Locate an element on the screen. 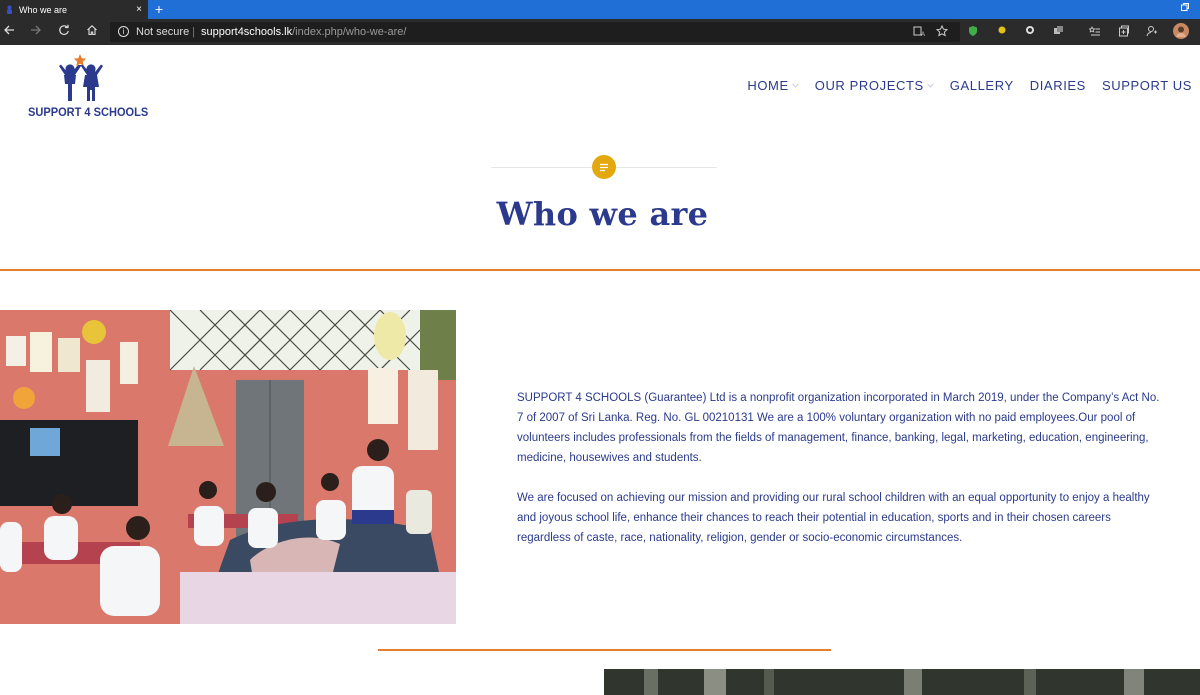  page-title: Who we are is located at coordinates (602, 214).